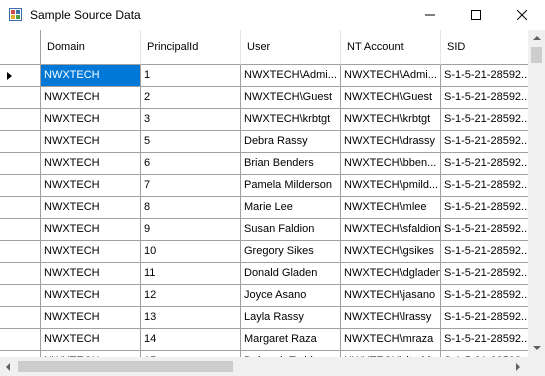 This screenshot has height=376, width=545. I want to click on column-header-principalid: PrincipalId, so click(191, 47).